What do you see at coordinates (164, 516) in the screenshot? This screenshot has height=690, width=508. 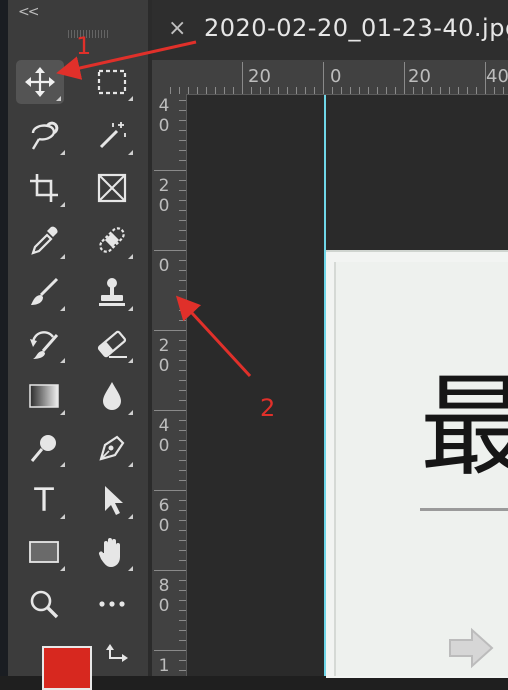 I see `ruler-v-label: 60` at bounding box center [164, 516].